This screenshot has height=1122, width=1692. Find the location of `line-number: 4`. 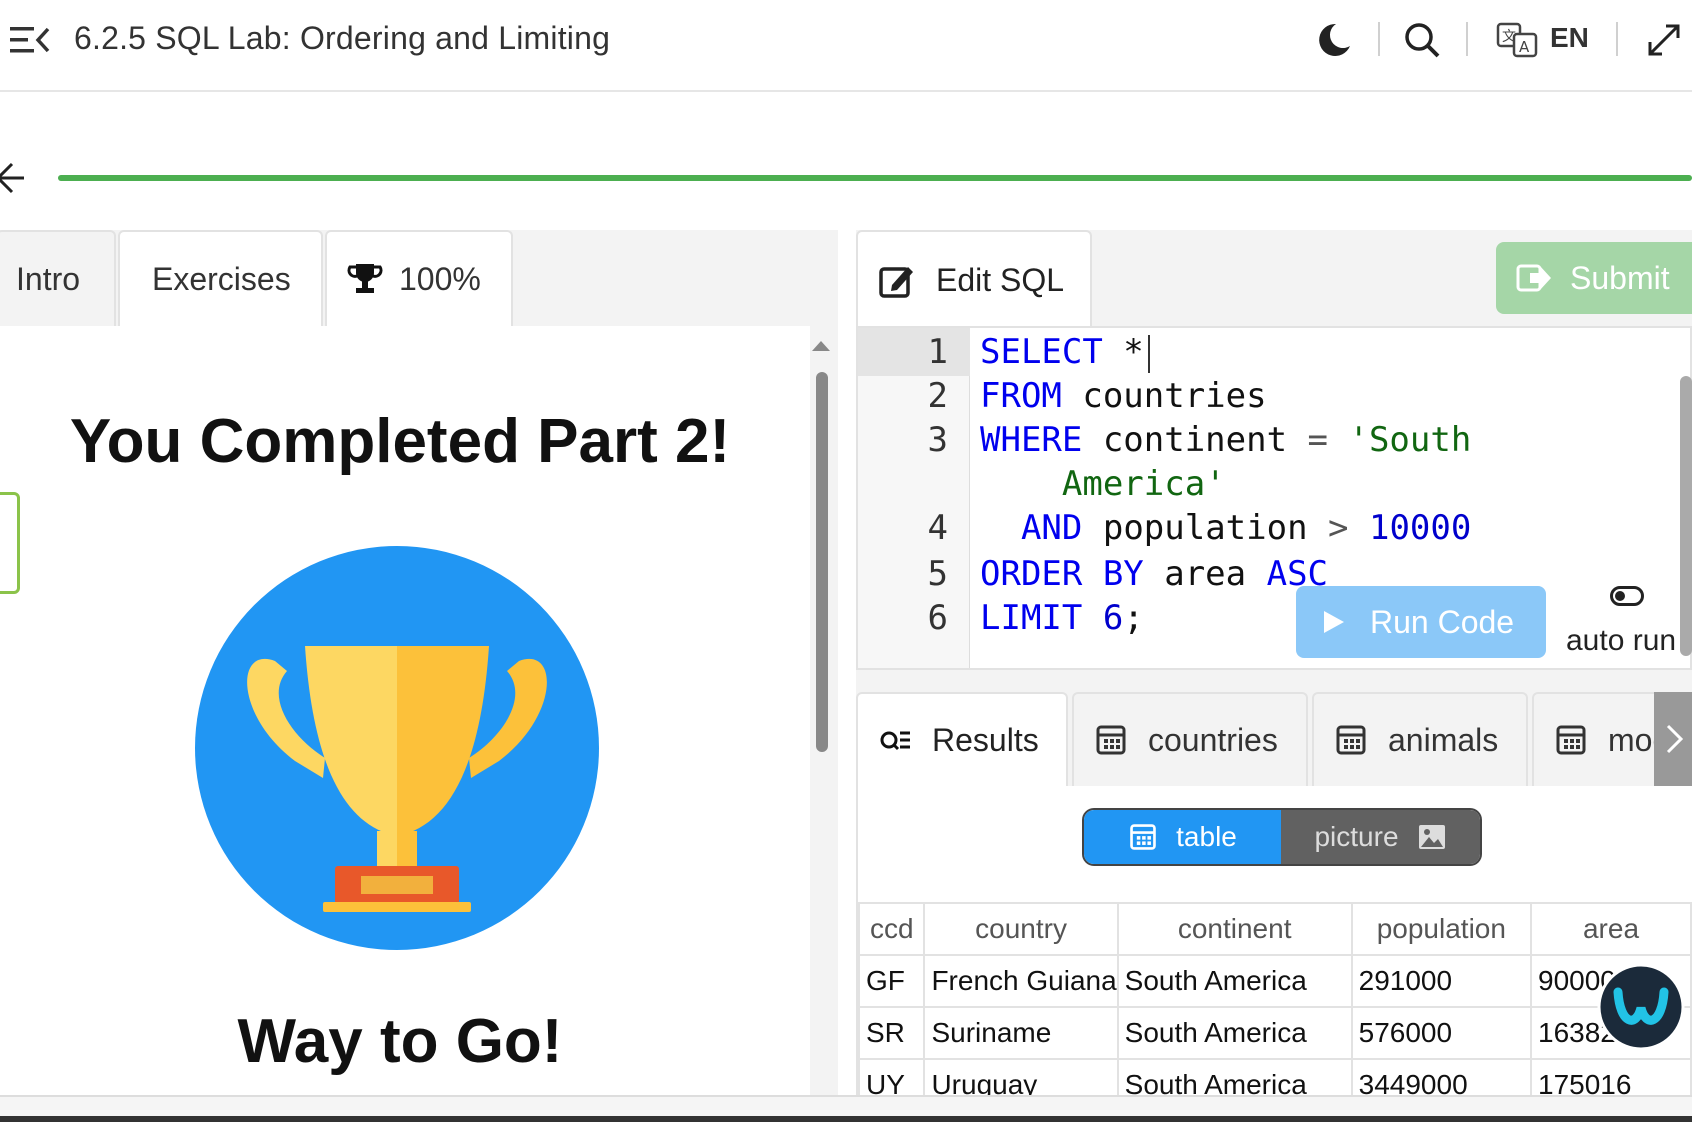

line-number: 4 is located at coordinates (937, 528).